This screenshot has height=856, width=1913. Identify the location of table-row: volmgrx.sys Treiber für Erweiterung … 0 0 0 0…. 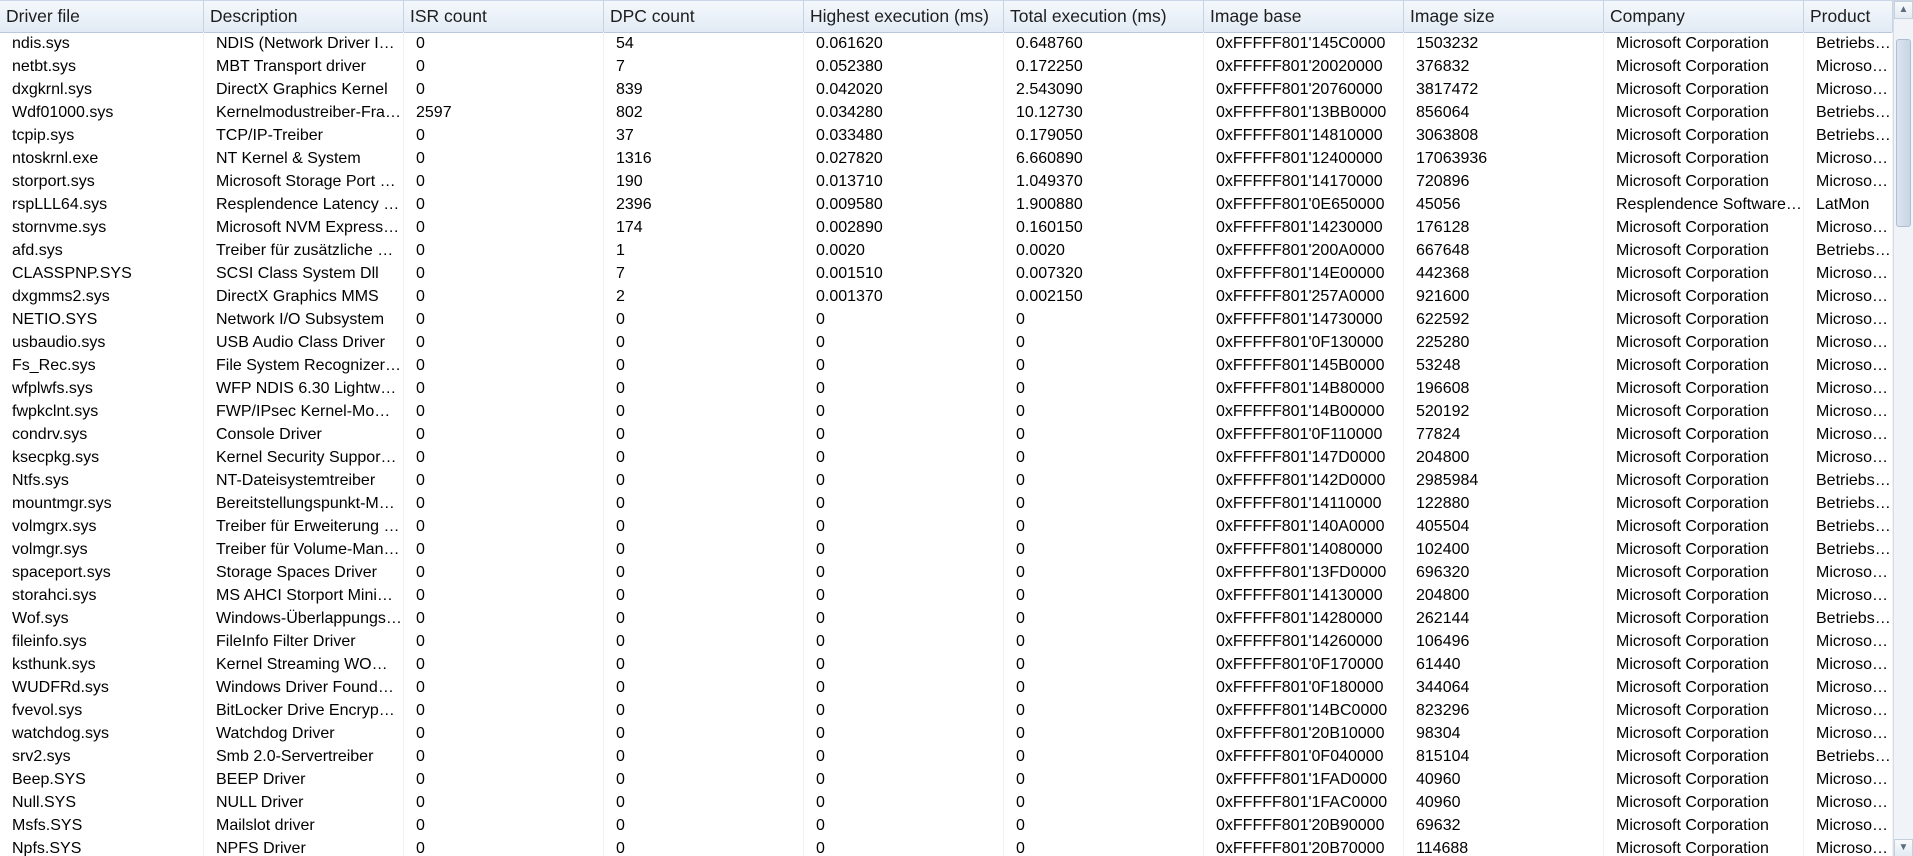
(946, 526).